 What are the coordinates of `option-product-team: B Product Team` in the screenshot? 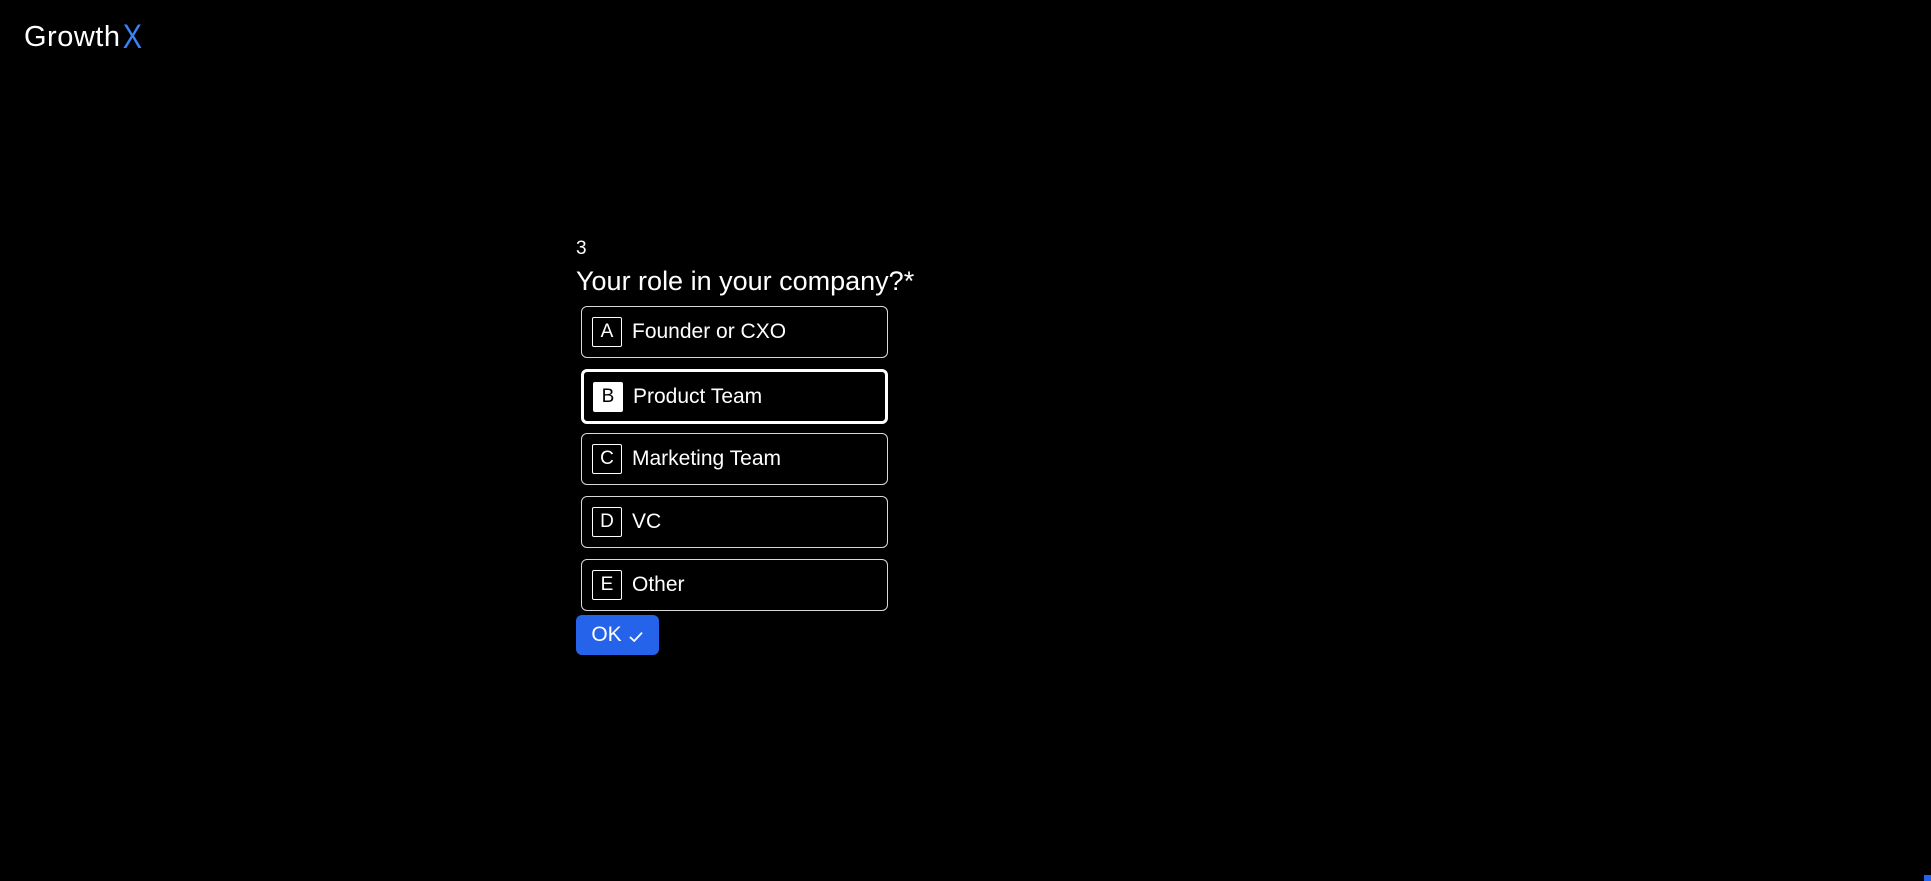 It's located at (734, 396).